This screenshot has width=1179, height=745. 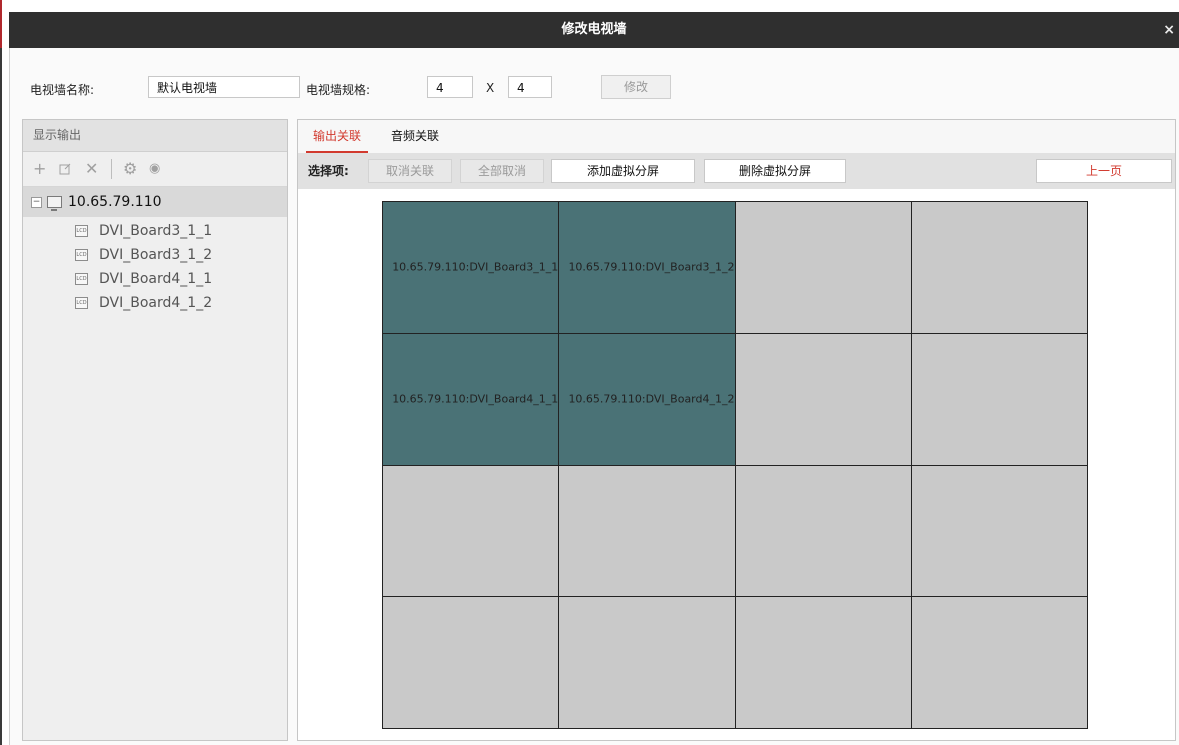 I want to click on tree-item-output: LCD DVI_Board4_1_1, so click(x=155, y=279).